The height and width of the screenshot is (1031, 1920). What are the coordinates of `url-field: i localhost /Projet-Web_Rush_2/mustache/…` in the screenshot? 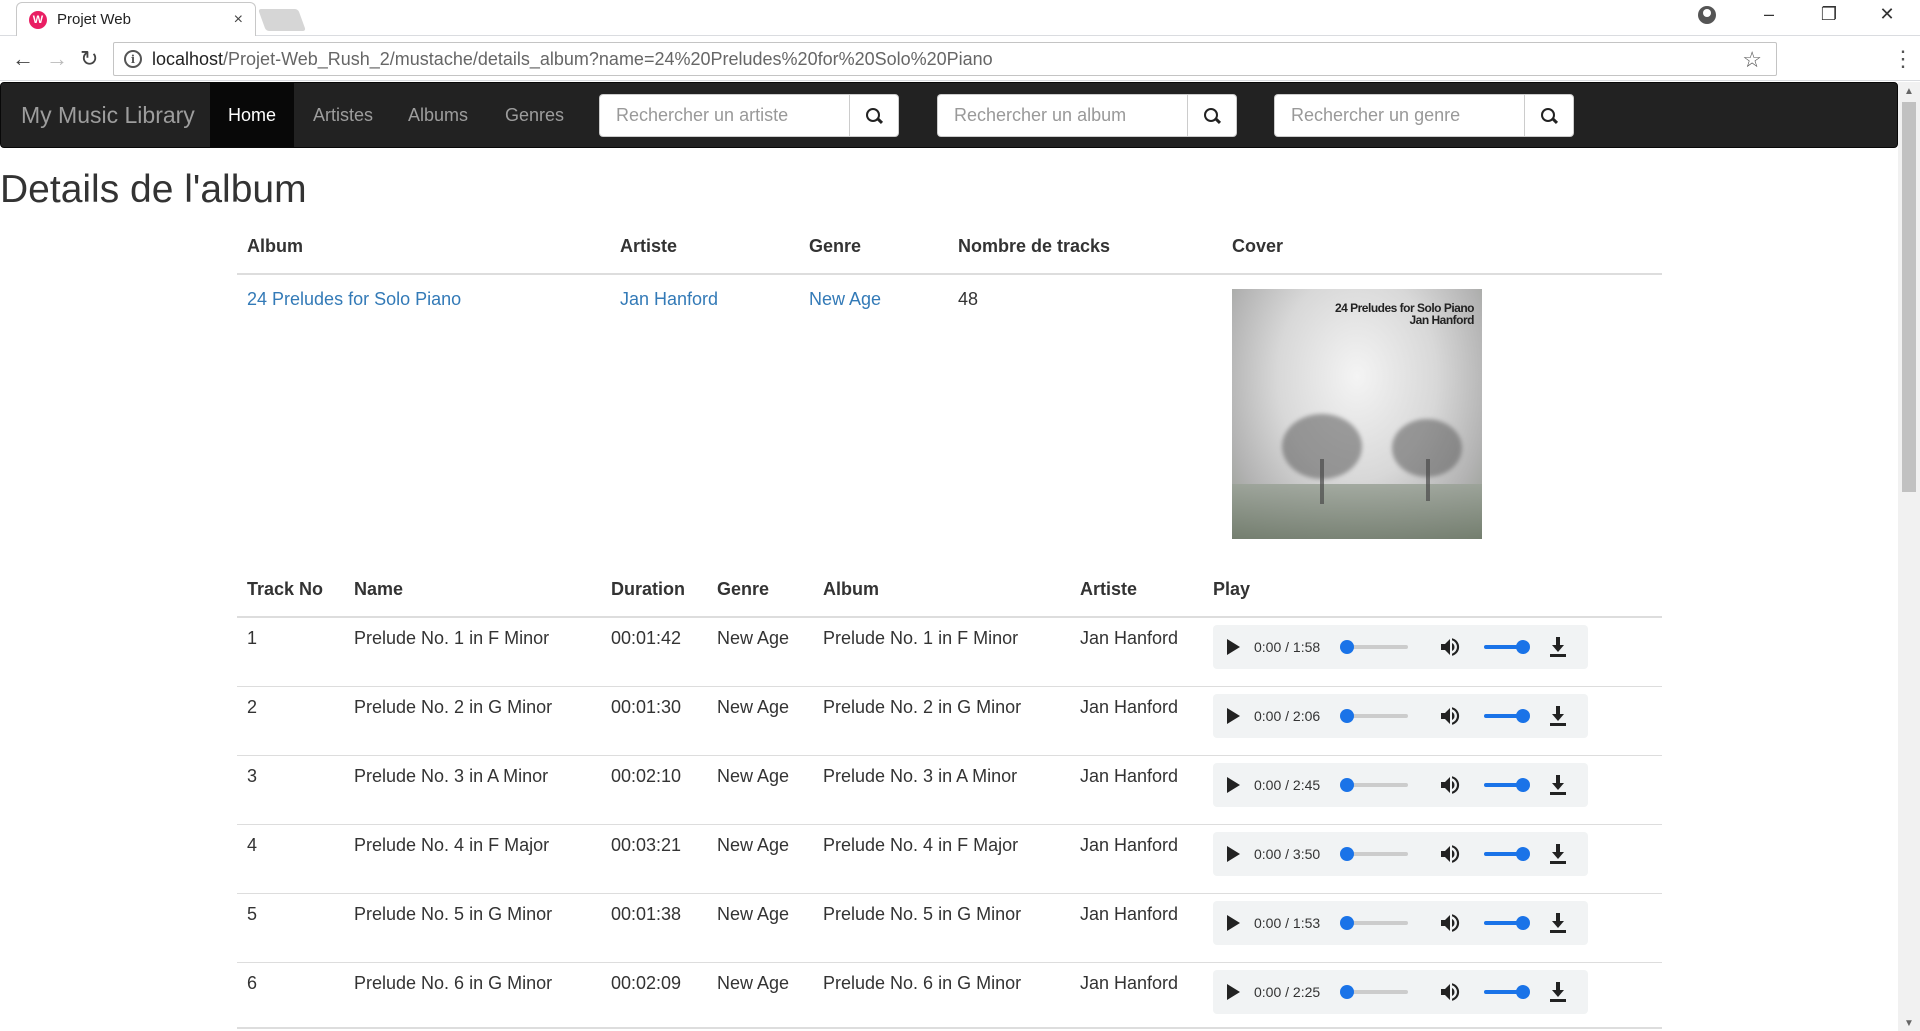 It's located at (945, 59).